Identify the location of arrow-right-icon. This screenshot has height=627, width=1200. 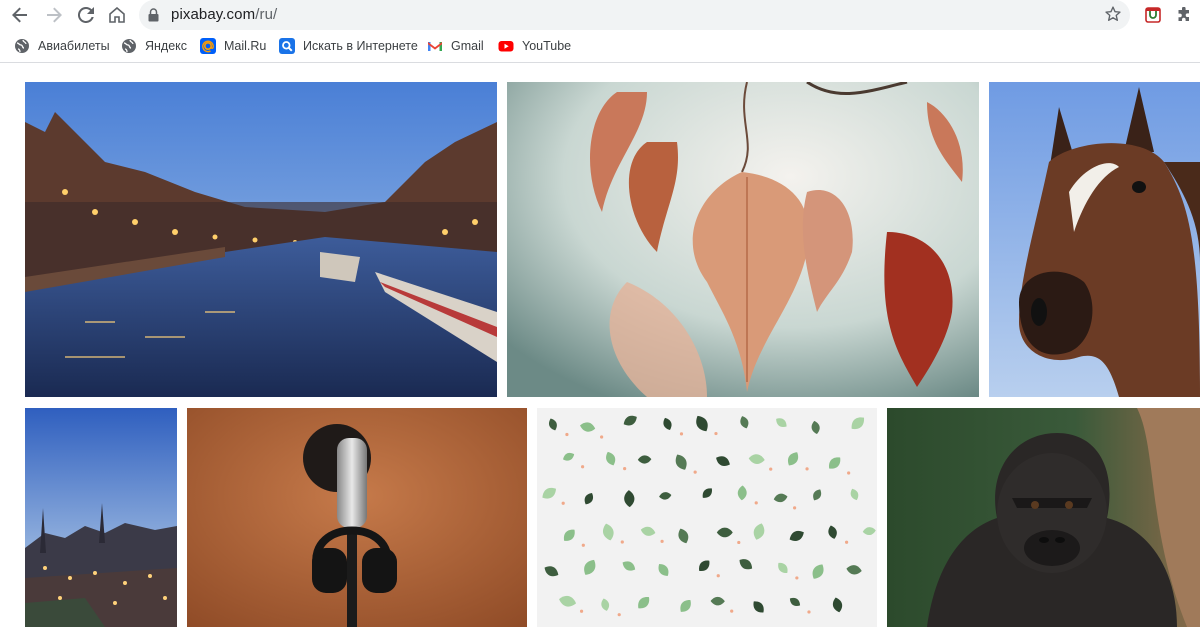
(54, 15).